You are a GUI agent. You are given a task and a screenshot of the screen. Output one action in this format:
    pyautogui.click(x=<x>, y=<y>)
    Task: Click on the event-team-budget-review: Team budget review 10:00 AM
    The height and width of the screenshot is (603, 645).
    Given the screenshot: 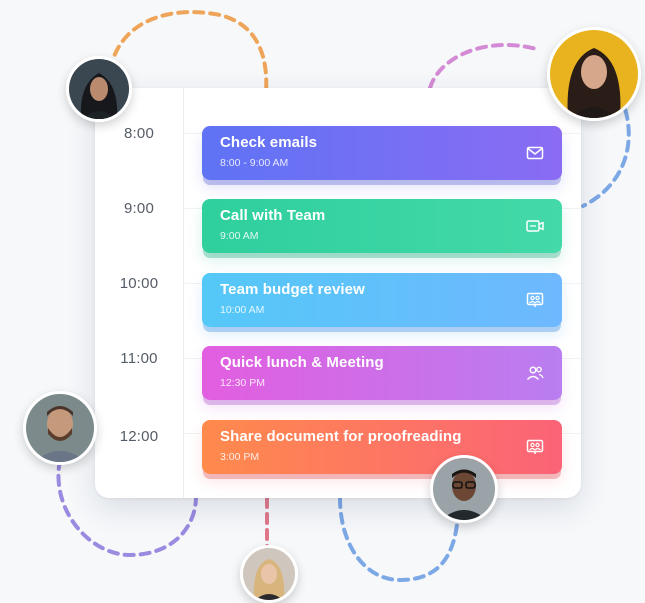 What is the action you would take?
    pyautogui.click(x=382, y=300)
    